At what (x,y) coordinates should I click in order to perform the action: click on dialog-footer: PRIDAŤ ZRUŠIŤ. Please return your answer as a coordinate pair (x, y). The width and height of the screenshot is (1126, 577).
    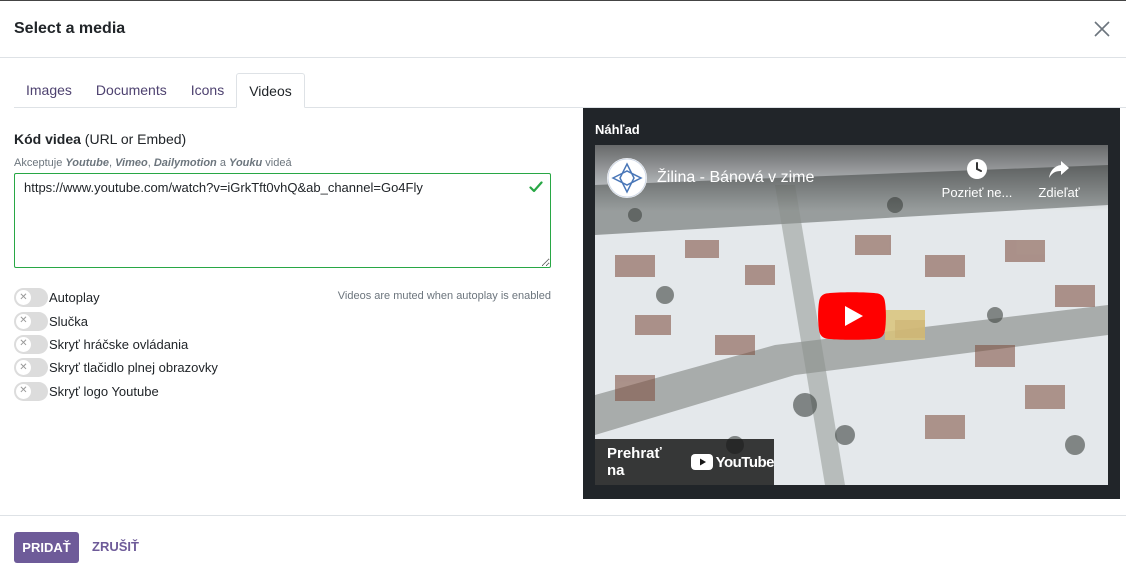
    Looking at the image, I should click on (563, 546).